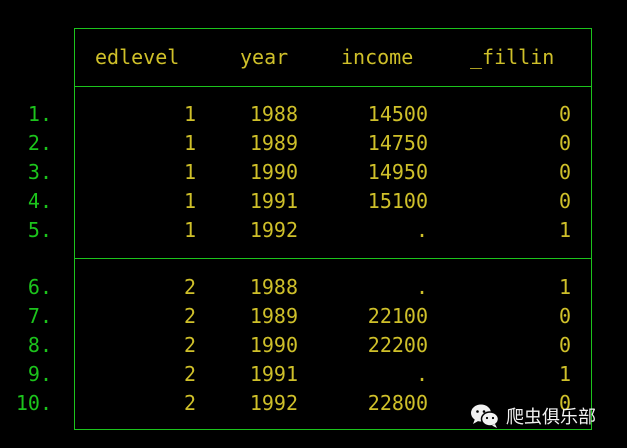 This screenshot has width=627, height=448. I want to click on row-number: 9., so click(39, 374).